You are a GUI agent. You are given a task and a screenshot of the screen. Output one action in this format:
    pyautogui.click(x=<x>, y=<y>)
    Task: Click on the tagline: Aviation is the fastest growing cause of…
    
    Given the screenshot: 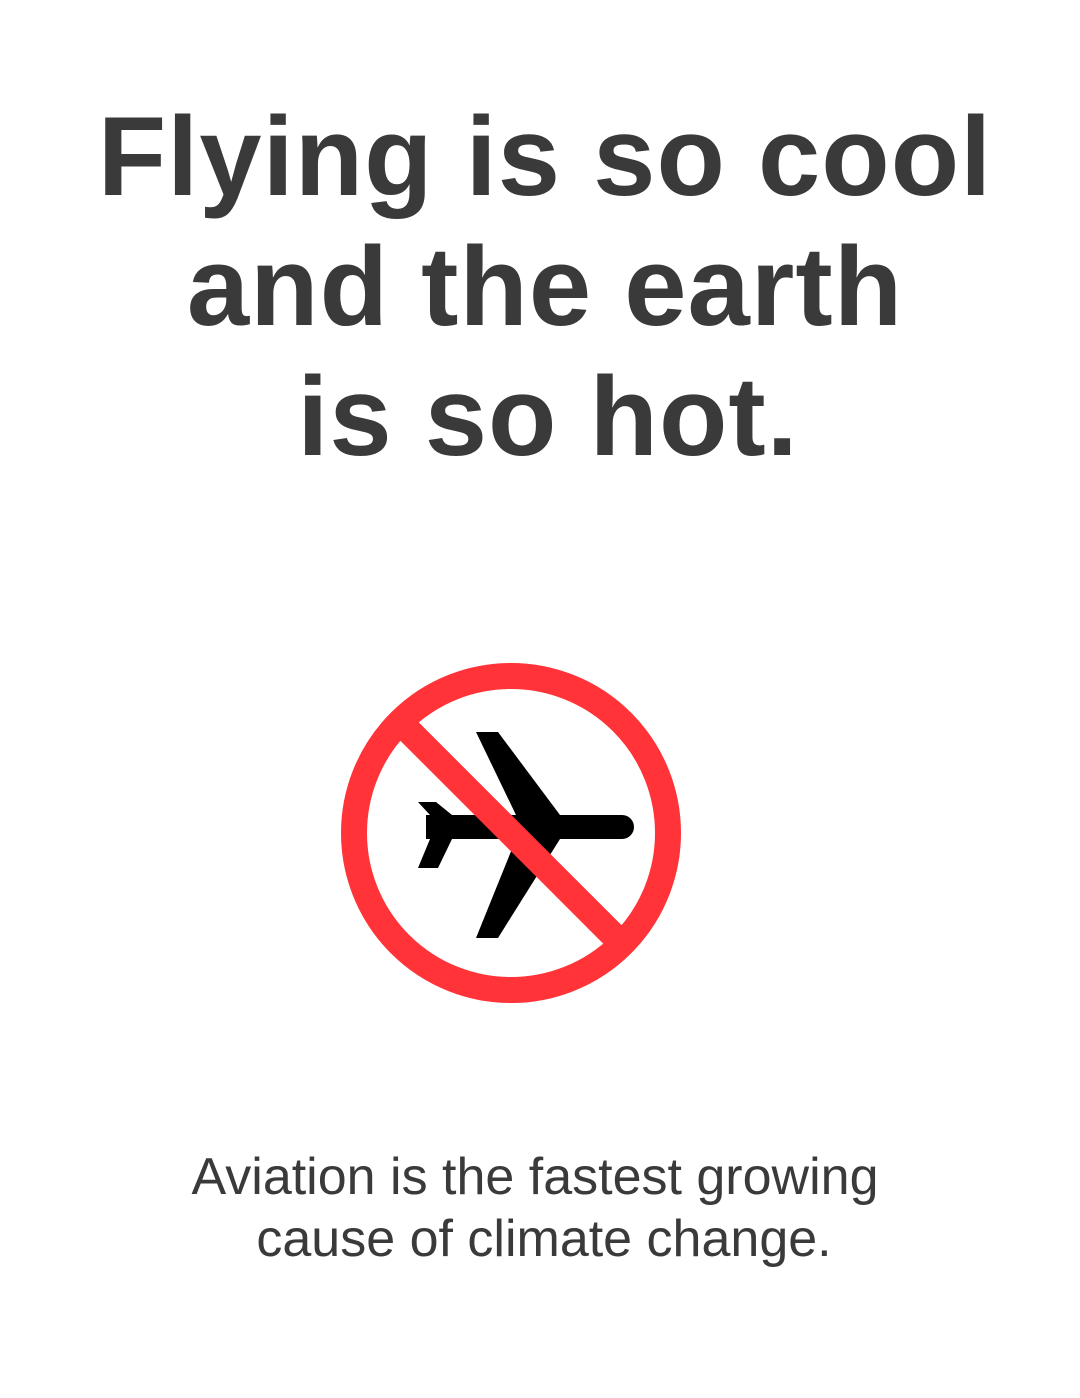 What is the action you would take?
    pyautogui.click(x=535, y=1208)
    